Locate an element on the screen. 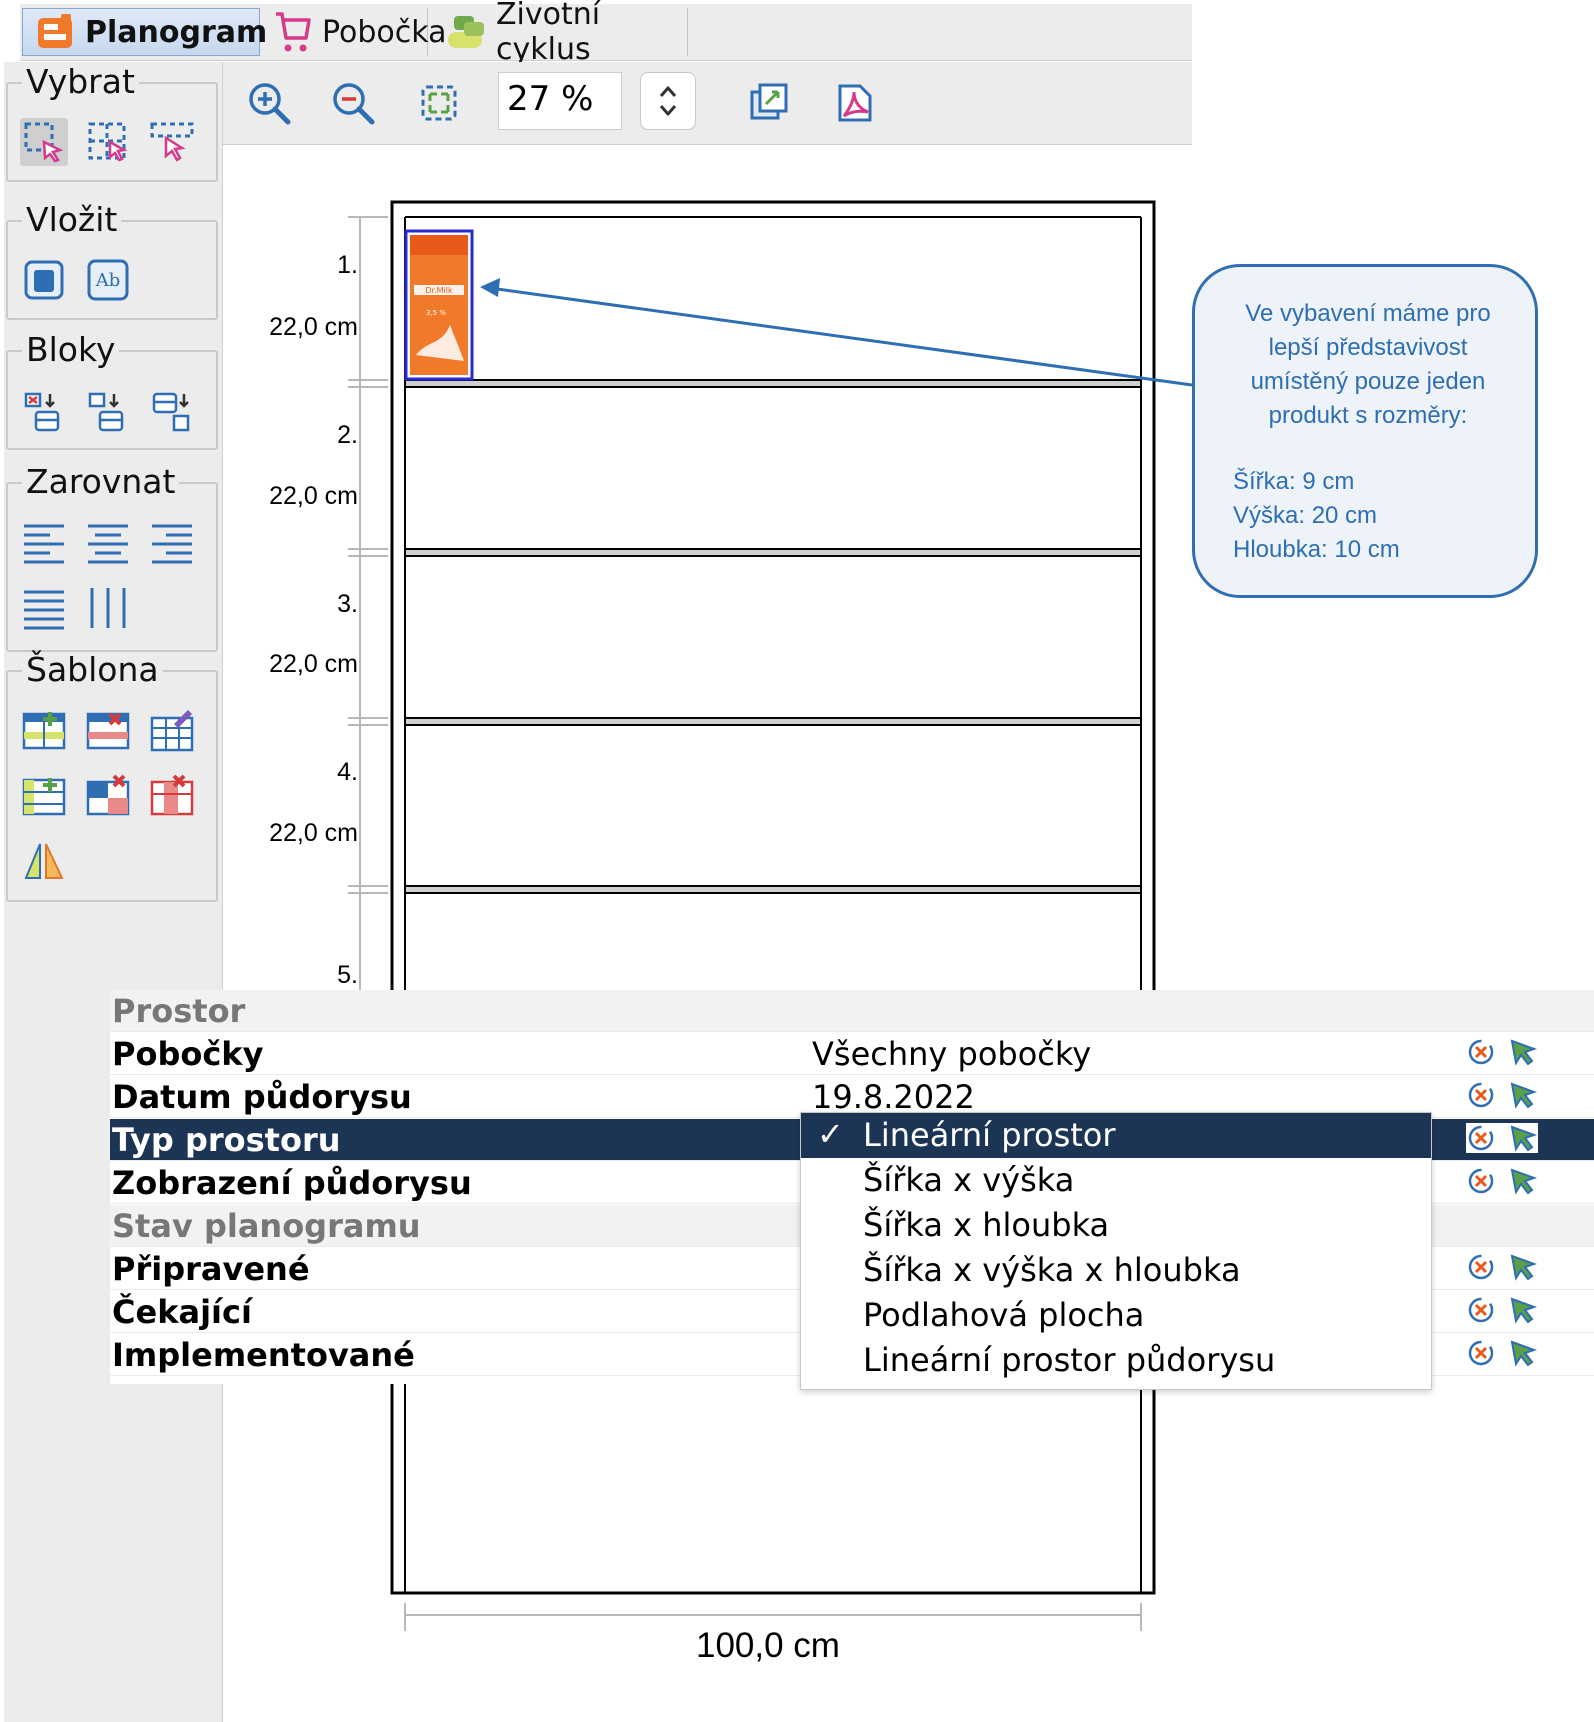 Image resolution: width=1594 pixels, height=1722 pixels. template-delete-cells-button is located at coordinates (108, 796).